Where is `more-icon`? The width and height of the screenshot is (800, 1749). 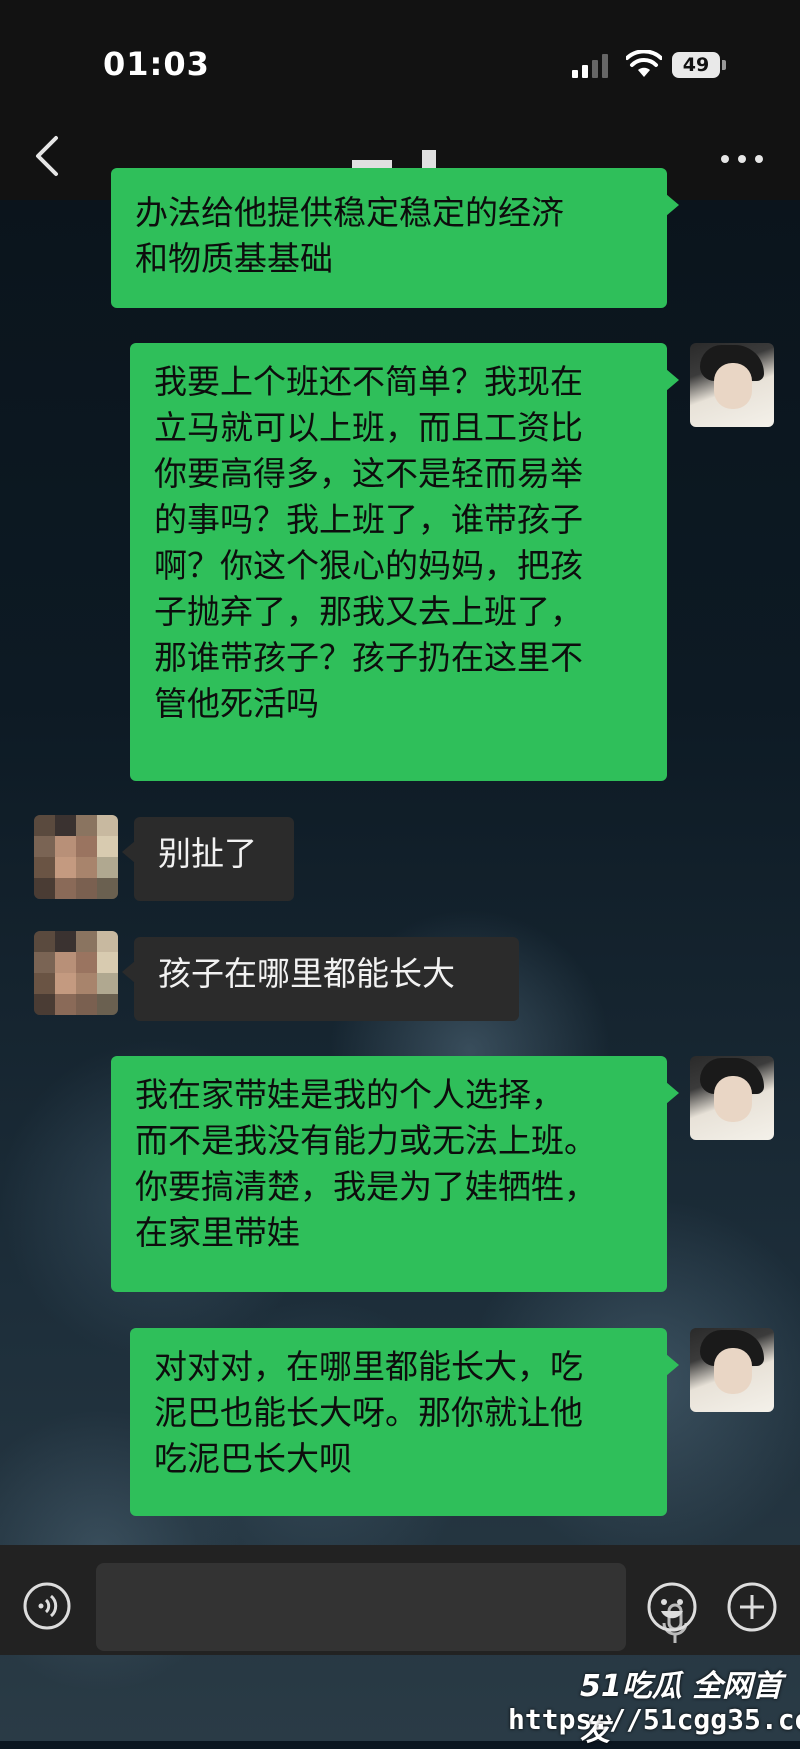
more-icon is located at coordinates (742, 159).